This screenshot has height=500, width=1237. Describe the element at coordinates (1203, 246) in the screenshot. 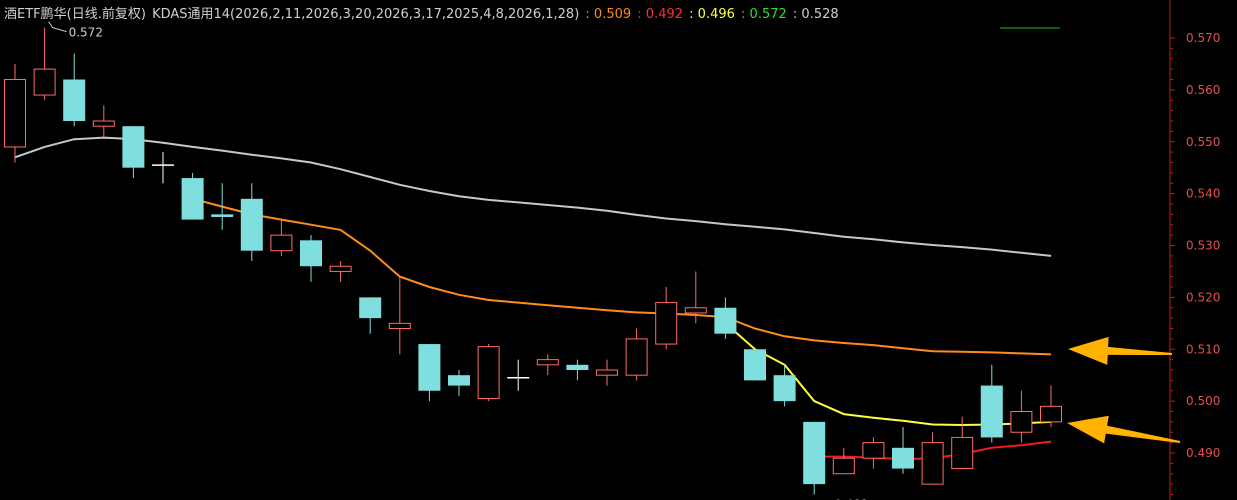

I see `y-tick-label: 0.530` at that location.